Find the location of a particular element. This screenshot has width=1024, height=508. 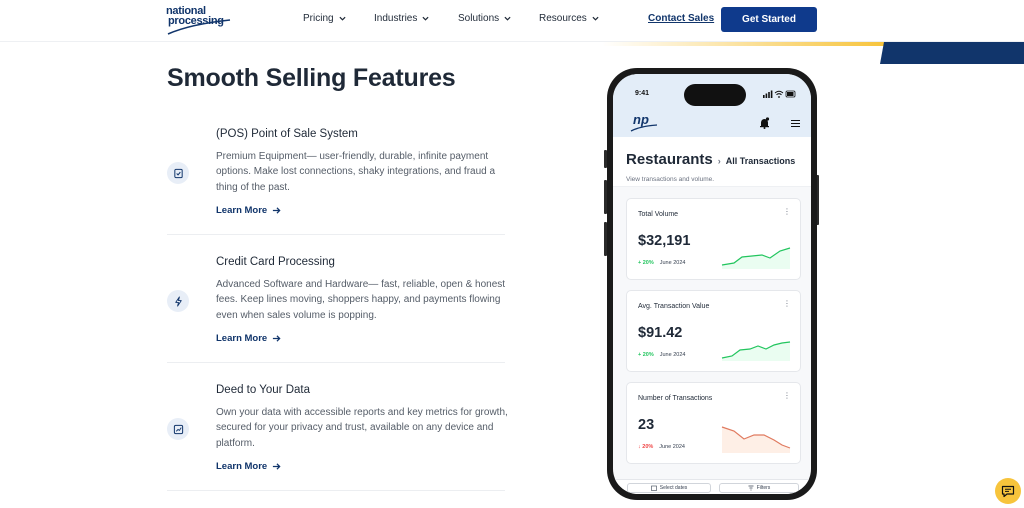

nav-resources: Resources is located at coordinates (569, 18).